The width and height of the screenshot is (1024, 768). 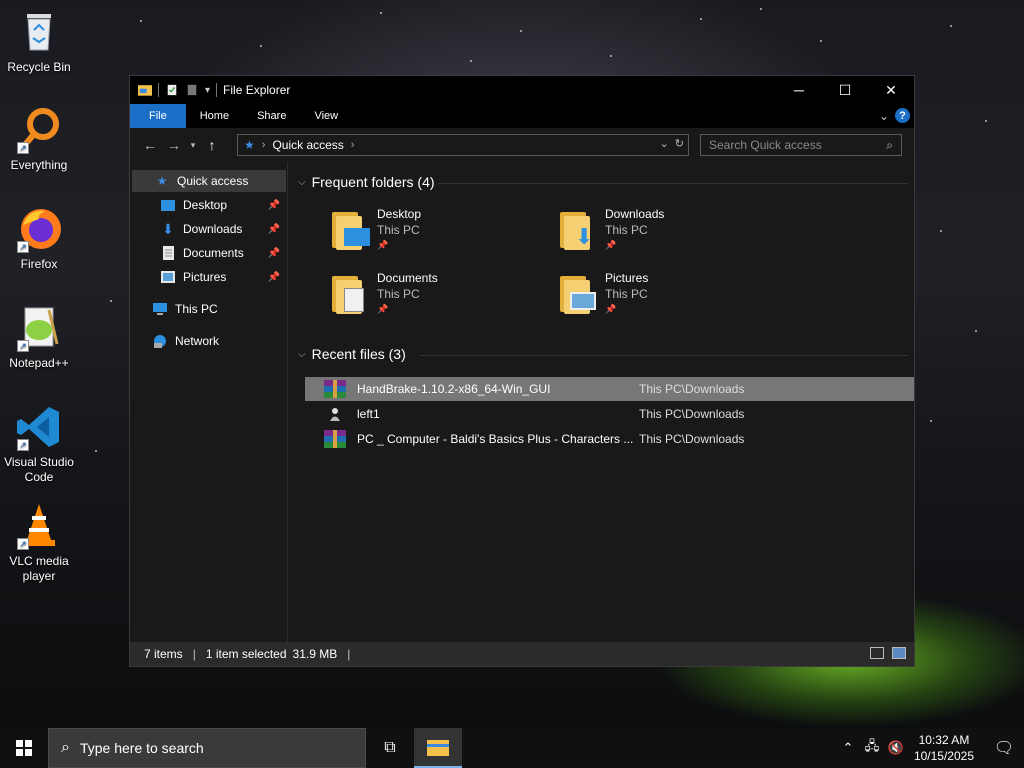 What do you see at coordinates (174, 145) in the screenshot?
I see `forward-arrow-icon: →` at bounding box center [174, 145].